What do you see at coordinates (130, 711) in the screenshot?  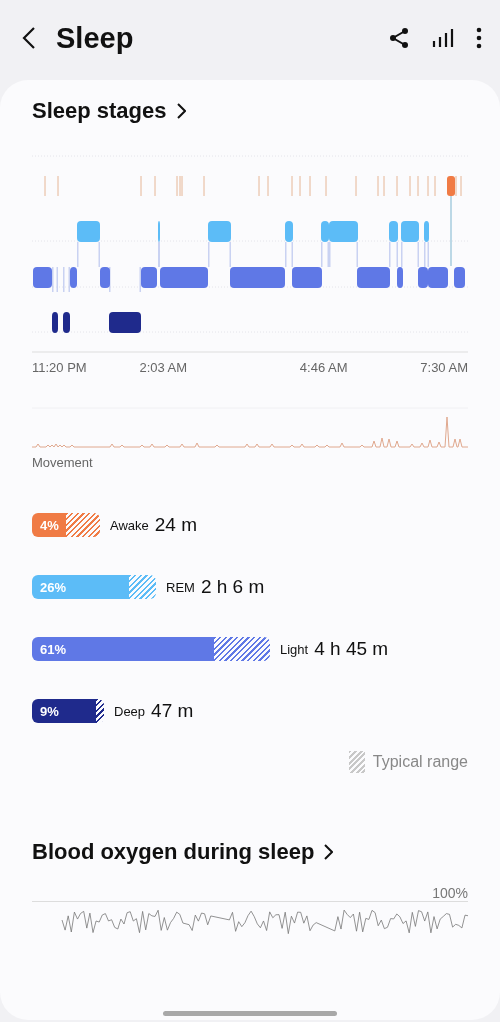 I see `stage-name: Deep` at bounding box center [130, 711].